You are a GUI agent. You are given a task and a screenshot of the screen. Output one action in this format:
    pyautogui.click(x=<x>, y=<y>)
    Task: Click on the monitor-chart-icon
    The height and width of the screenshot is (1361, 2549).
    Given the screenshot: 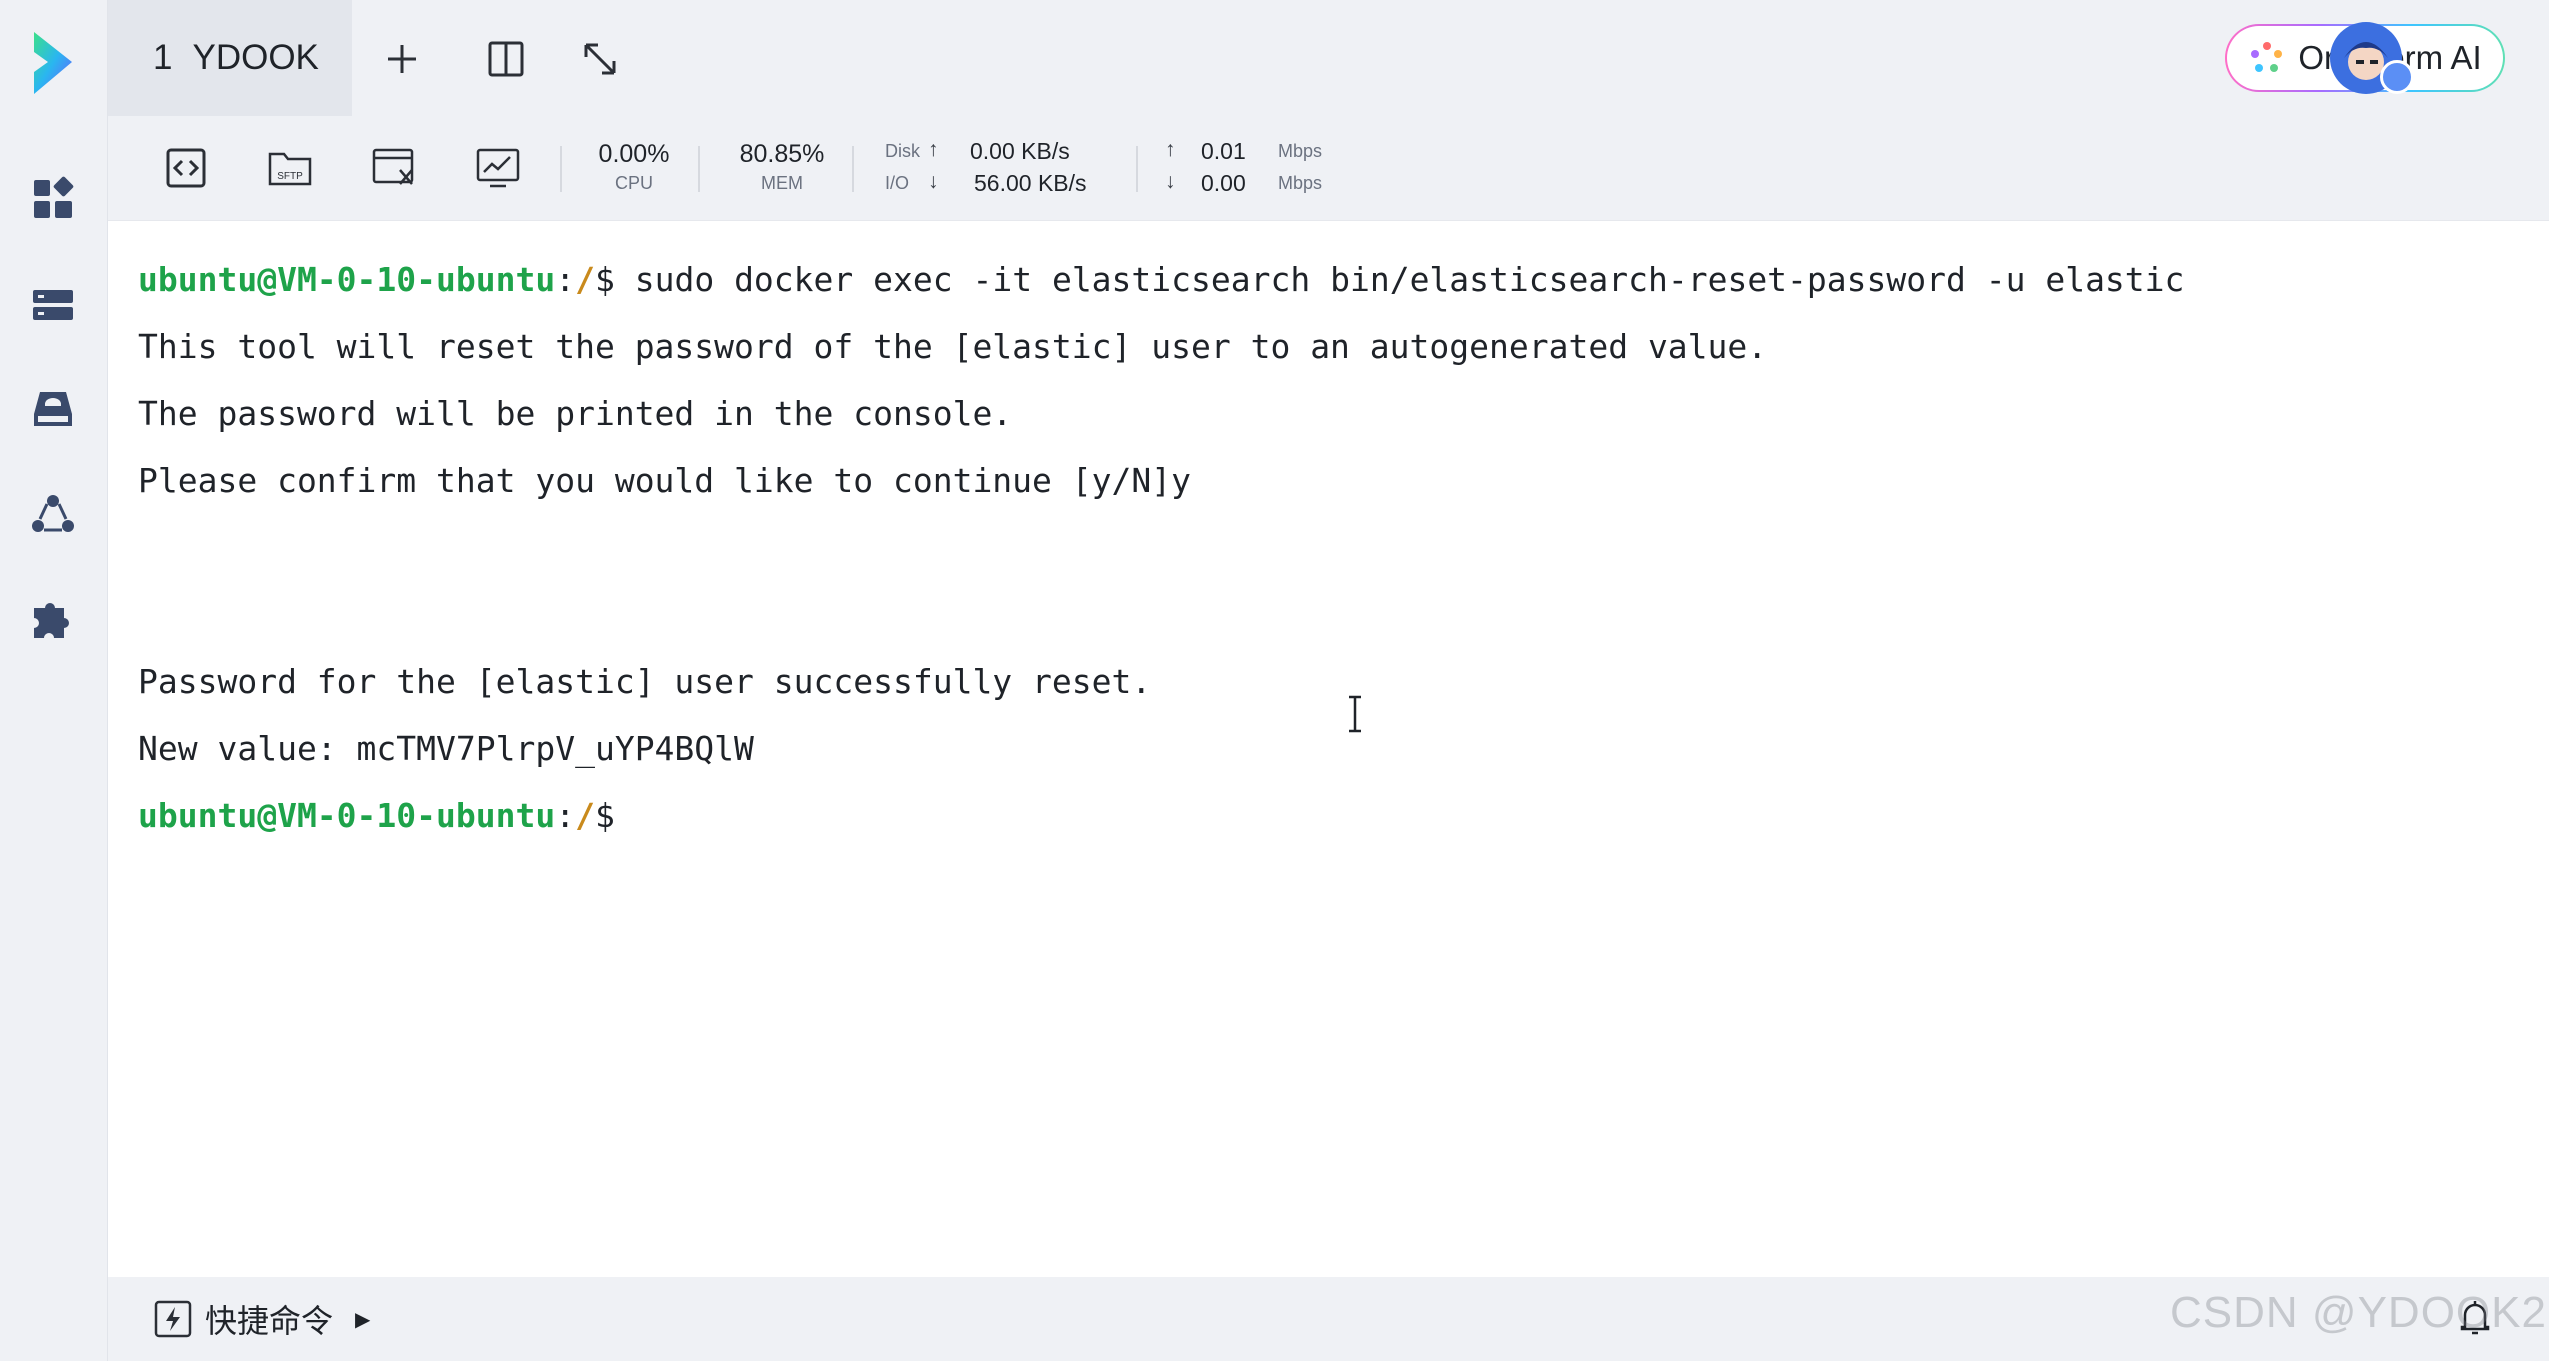 What is the action you would take?
    pyautogui.click(x=498, y=168)
    